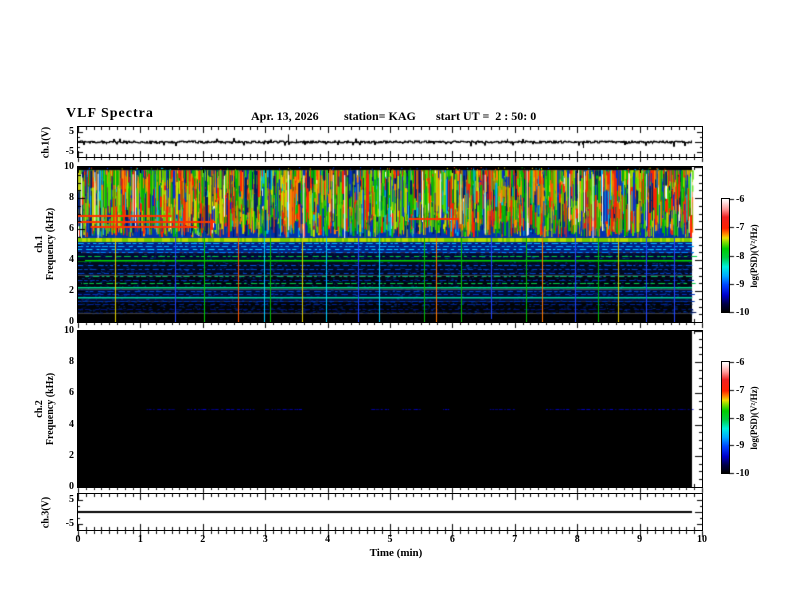  Describe the element at coordinates (390, 512) in the screenshot. I see `ch3-waveform-panel` at that location.